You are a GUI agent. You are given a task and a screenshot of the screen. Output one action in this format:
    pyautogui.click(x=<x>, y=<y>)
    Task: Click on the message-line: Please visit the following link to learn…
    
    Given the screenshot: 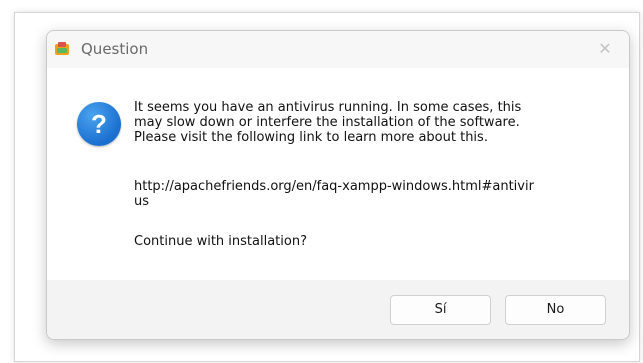 What is the action you would take?
    pyautogui.click(x=311, y=137)
    